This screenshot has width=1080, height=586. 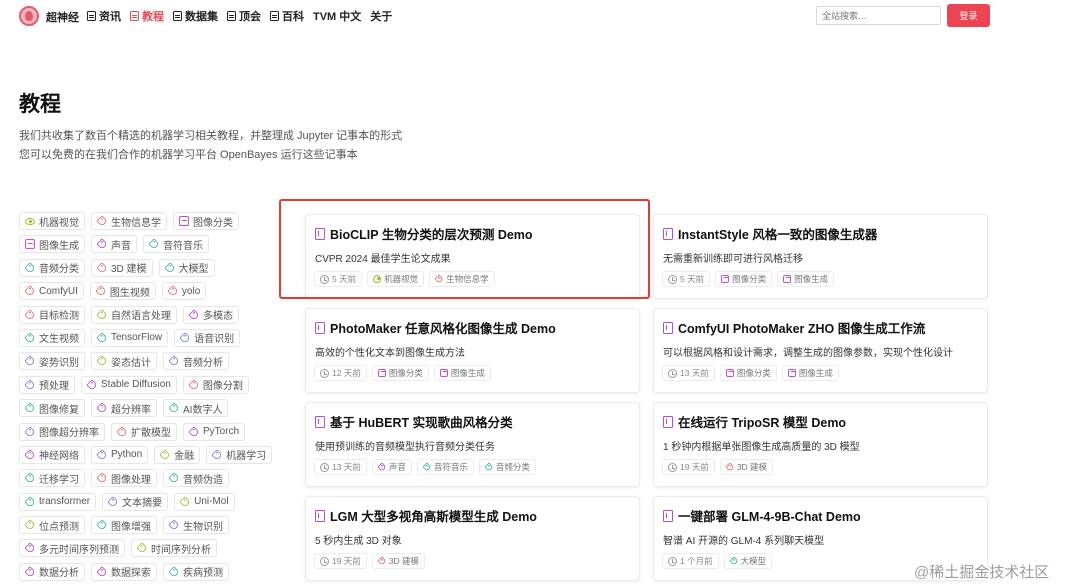 I want to click on nav-item-1: 教程, so click(x=147, y=16).